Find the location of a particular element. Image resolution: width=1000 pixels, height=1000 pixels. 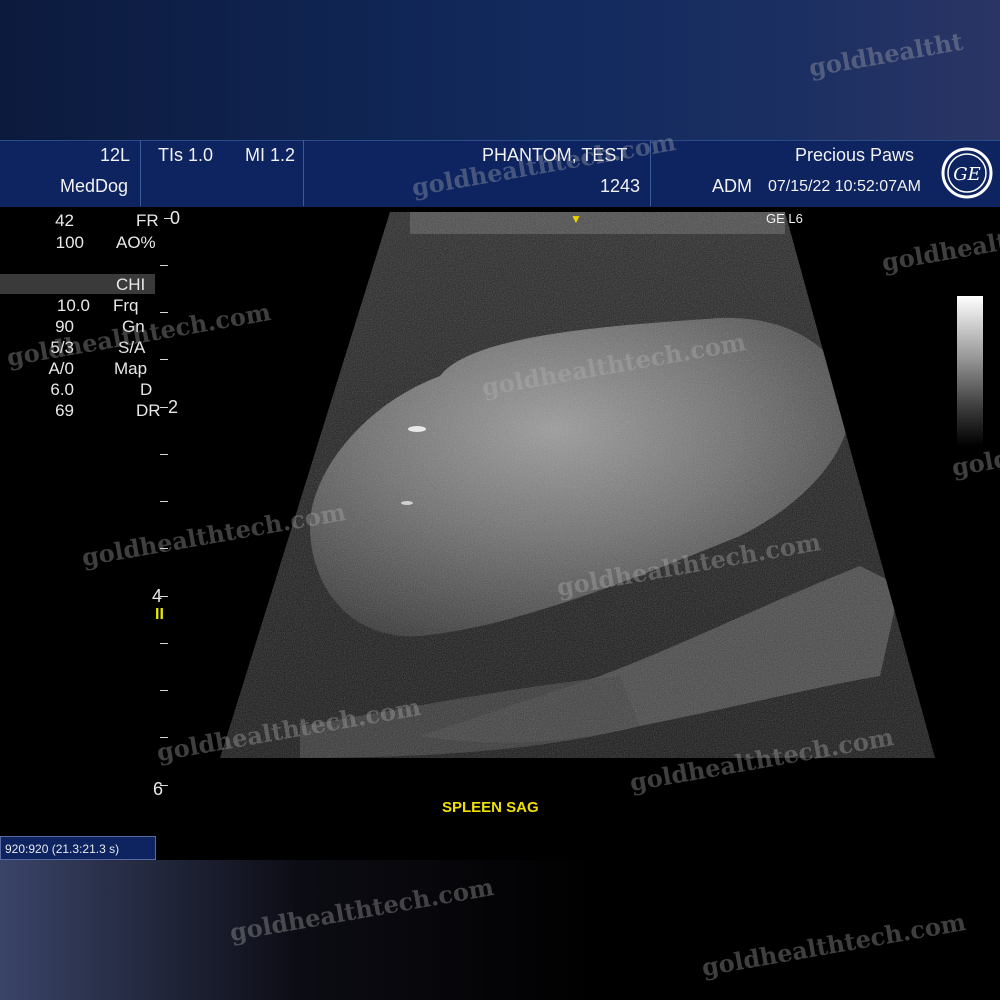

param-value: 6.0 is located at coordinates (62, 389).